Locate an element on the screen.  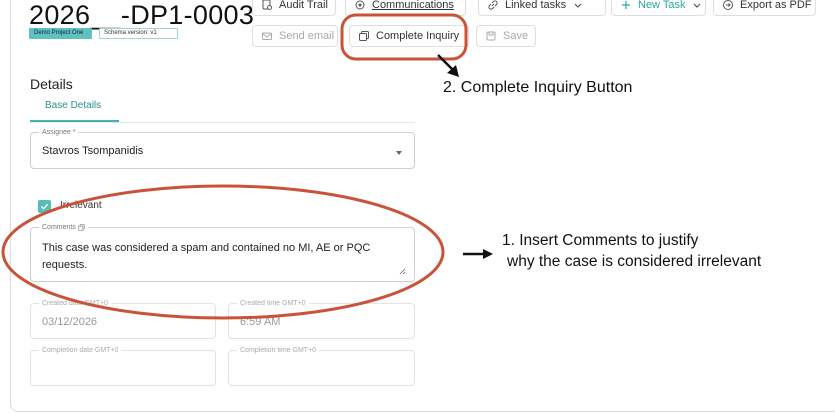
export-pdf-button: Export as PDF is located at coordinates (764, 8).